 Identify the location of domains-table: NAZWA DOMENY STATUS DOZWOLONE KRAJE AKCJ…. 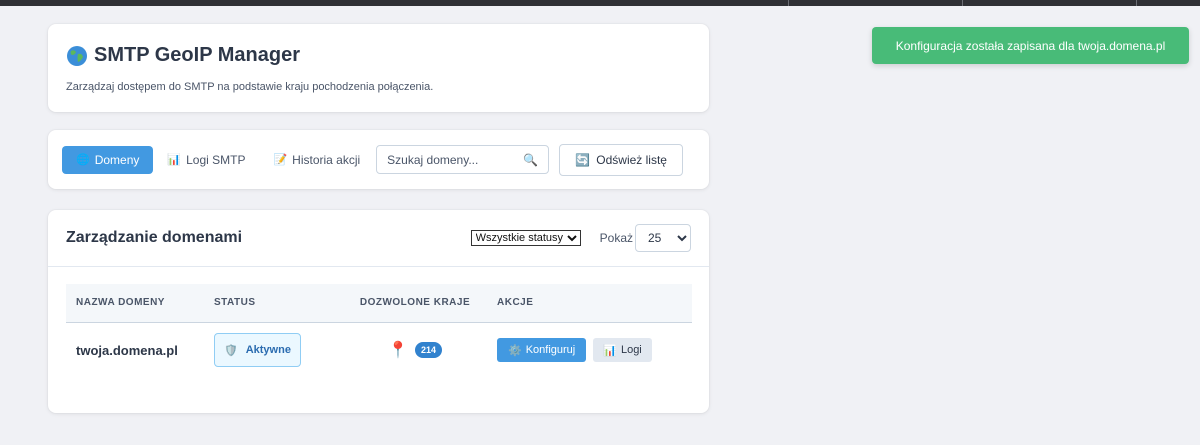
(379, 331).